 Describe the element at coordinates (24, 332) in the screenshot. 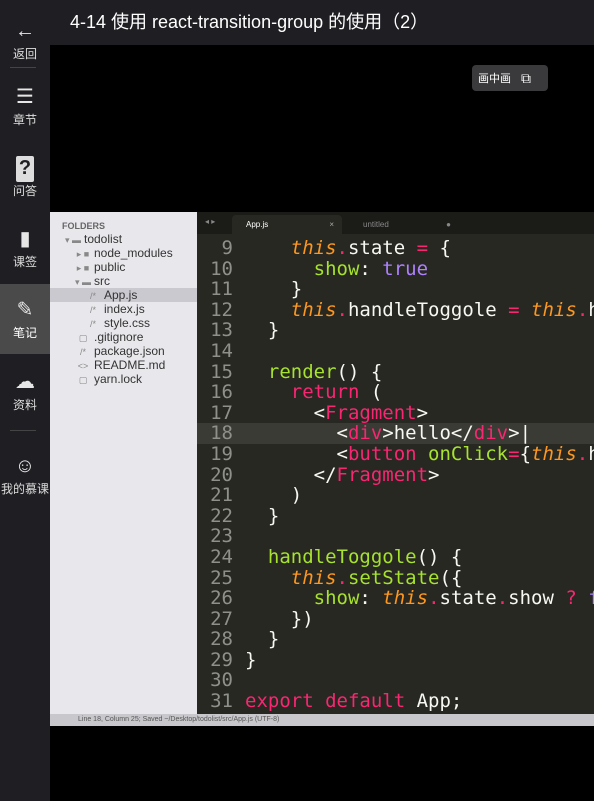

I see `nav-label: 笔记` at that location.